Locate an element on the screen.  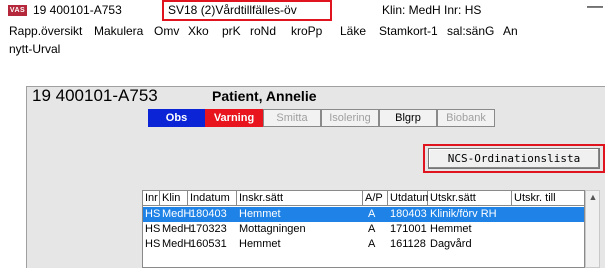
title-patient-id: 19 400101-A753 is located at coordinates (77, 10).